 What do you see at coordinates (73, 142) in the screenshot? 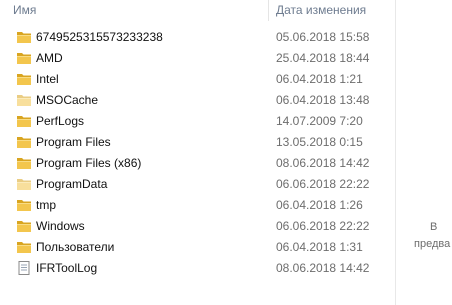
I see `file-name: Program Files` at bounding box center [73, 142].